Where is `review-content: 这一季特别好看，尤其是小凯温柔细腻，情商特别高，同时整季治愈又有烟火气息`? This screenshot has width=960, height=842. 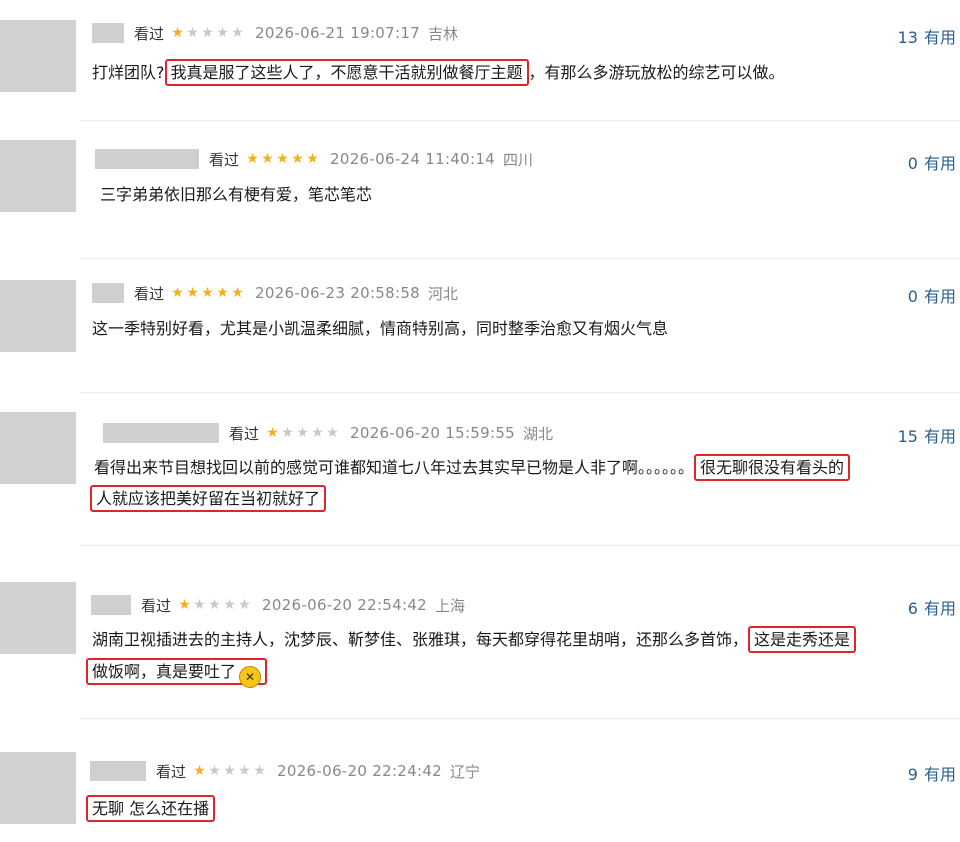 review-content: 这一季特别好看，尤其是小凯温柔细腻，情商特别高，同时整季治愈又有烟火气息 is located at coordinates (380, 329).